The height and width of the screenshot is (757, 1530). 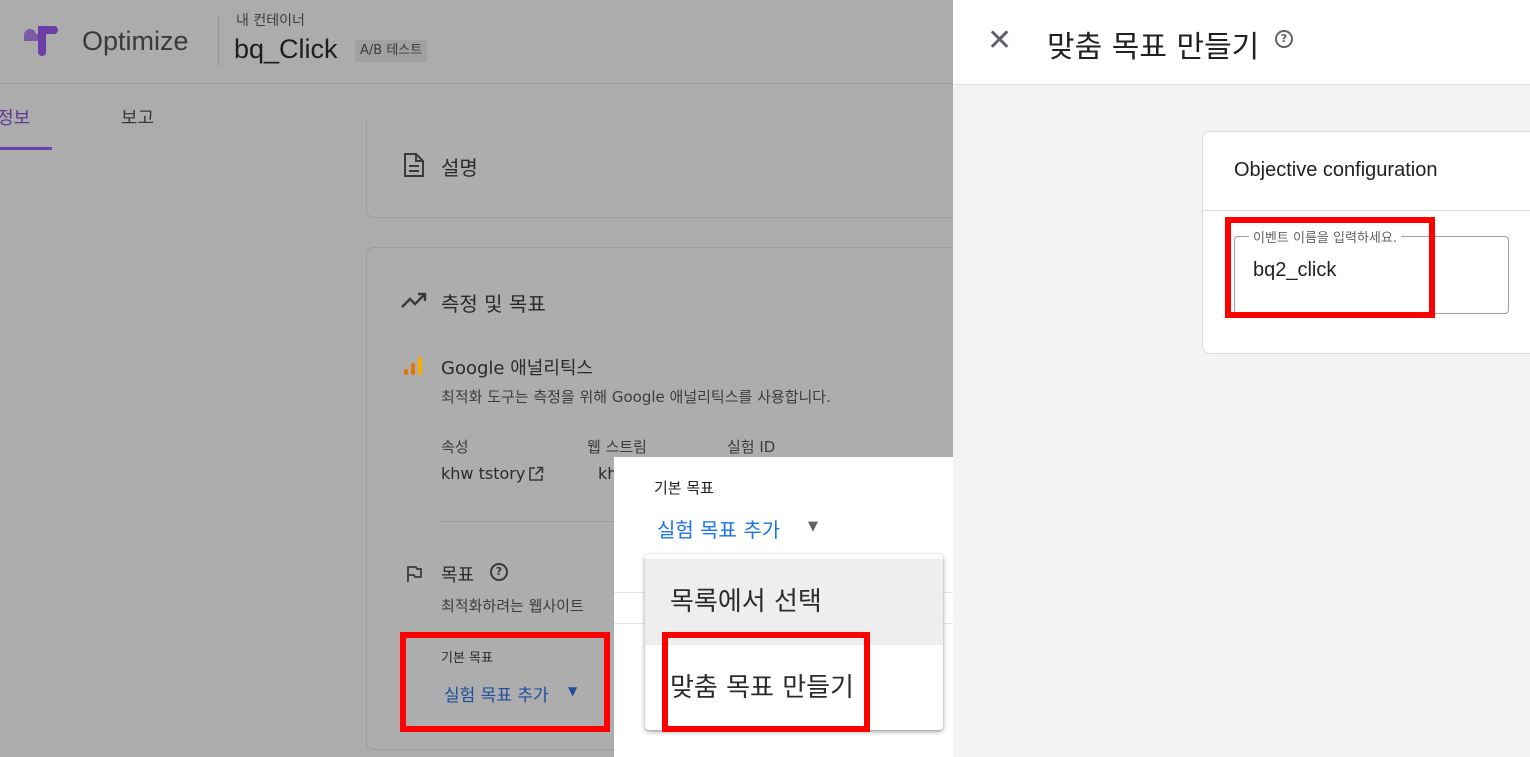 I want to click on property-header: 속성, so click(x=455, y=447).